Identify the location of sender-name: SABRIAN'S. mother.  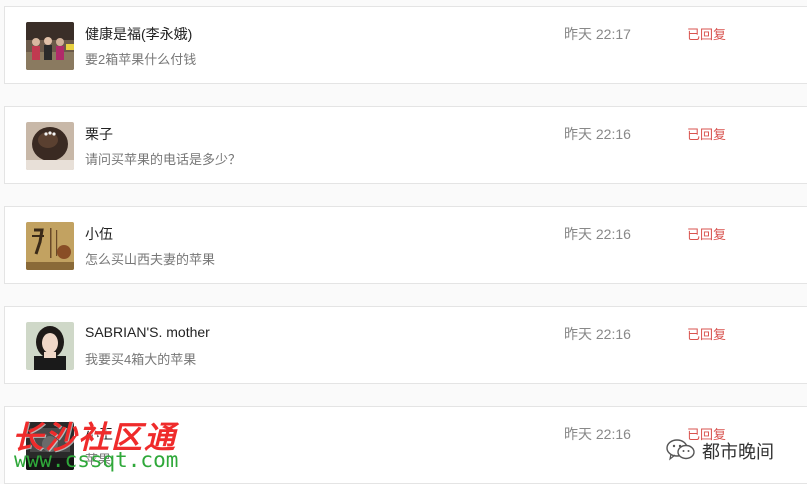
(147, 332).